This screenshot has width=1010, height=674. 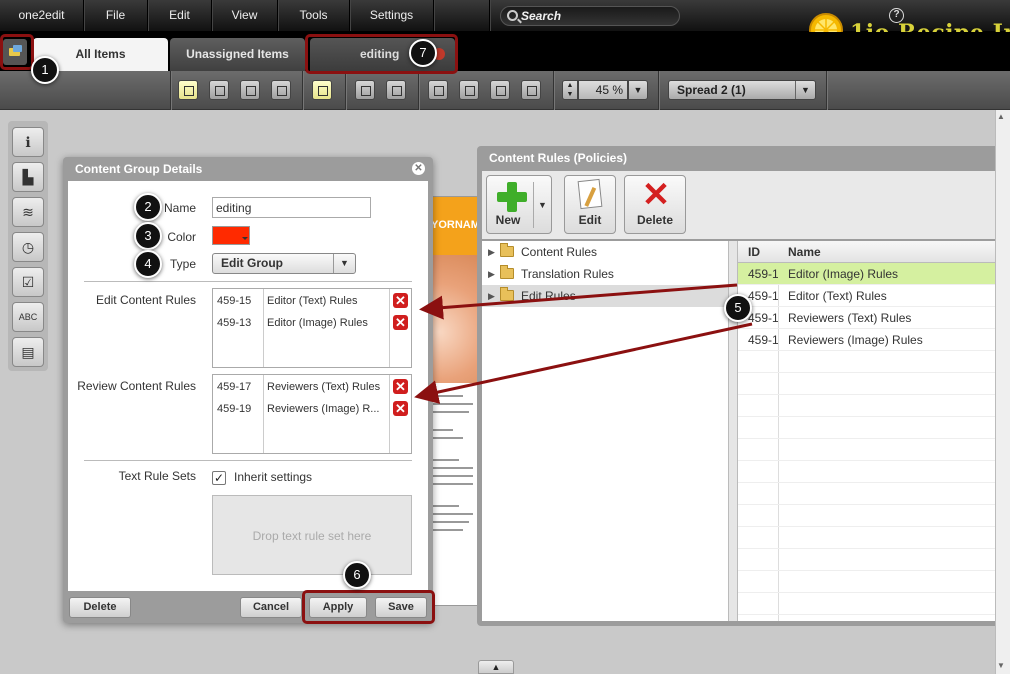 I want to click on column-header-name: Name, so click(x=804, y=252).